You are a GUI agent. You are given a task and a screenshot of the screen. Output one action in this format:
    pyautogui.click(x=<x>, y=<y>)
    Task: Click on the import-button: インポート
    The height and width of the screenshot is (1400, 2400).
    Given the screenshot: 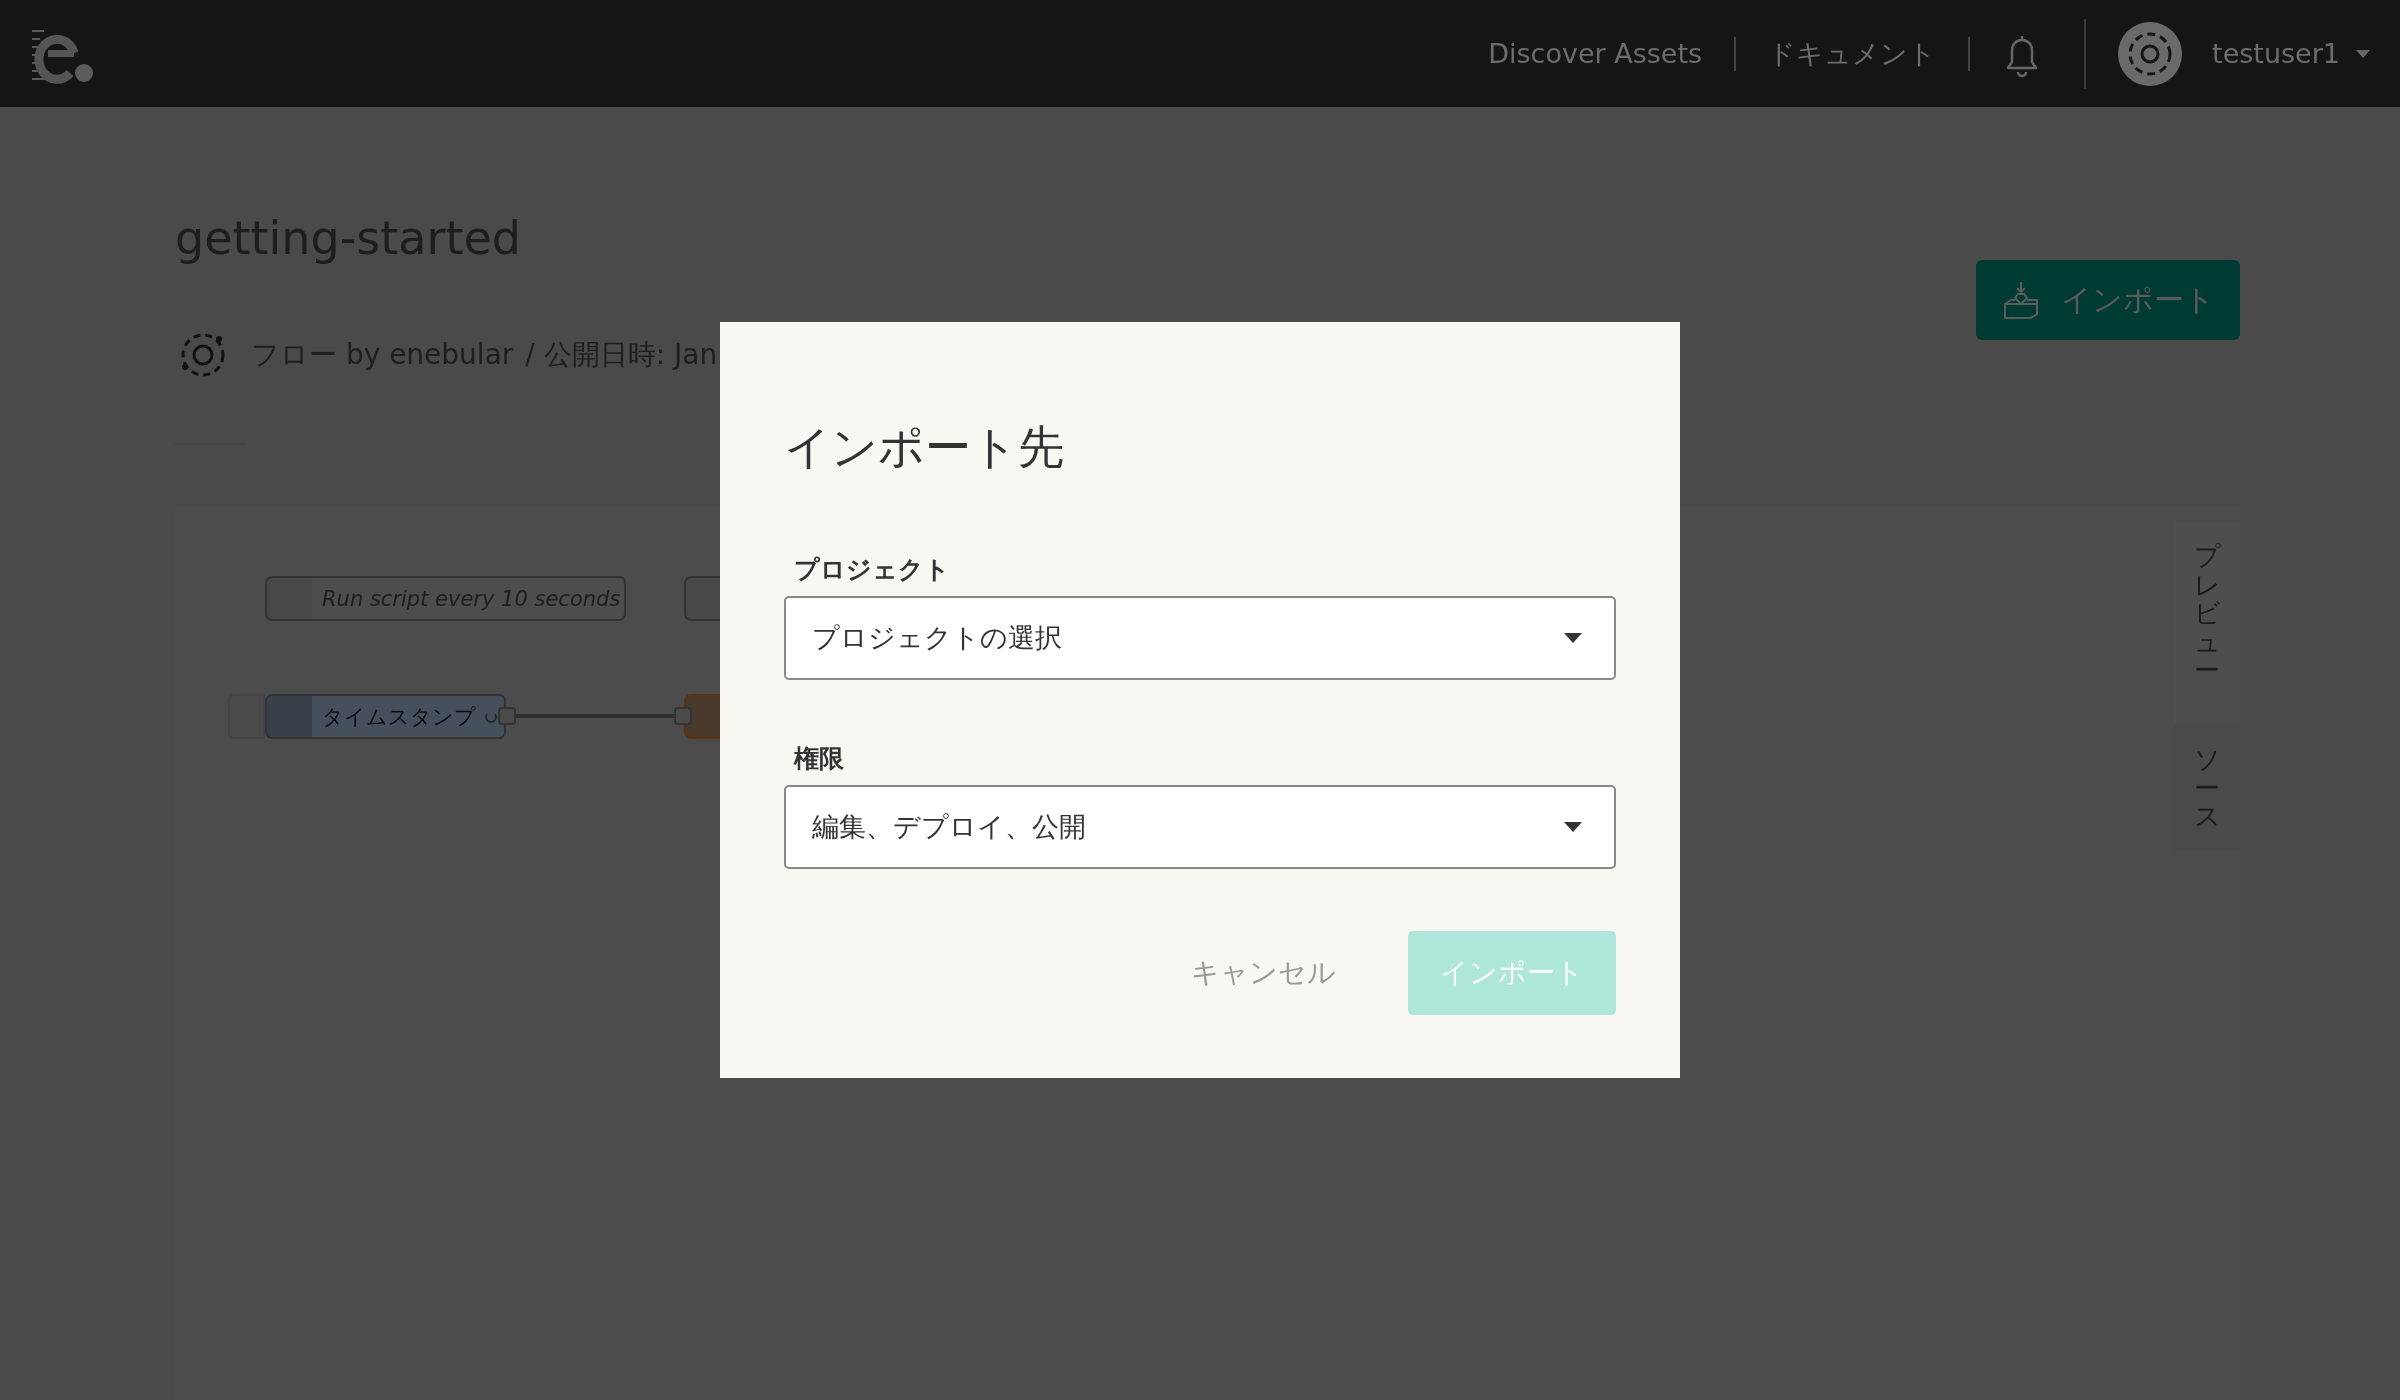 What is the action you would take?
    pyautogui.click(x=2108, y=300)
    